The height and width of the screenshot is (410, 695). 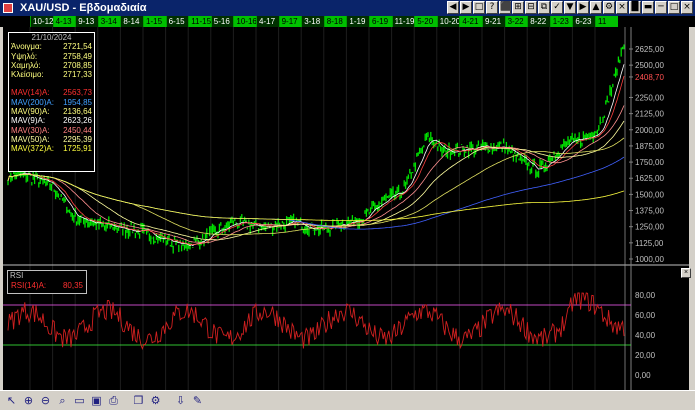 What do you see at coordinates (86, 21) in the screenshot?
I see `ruler-tick: 9-13` at bounding box center [86, 21].